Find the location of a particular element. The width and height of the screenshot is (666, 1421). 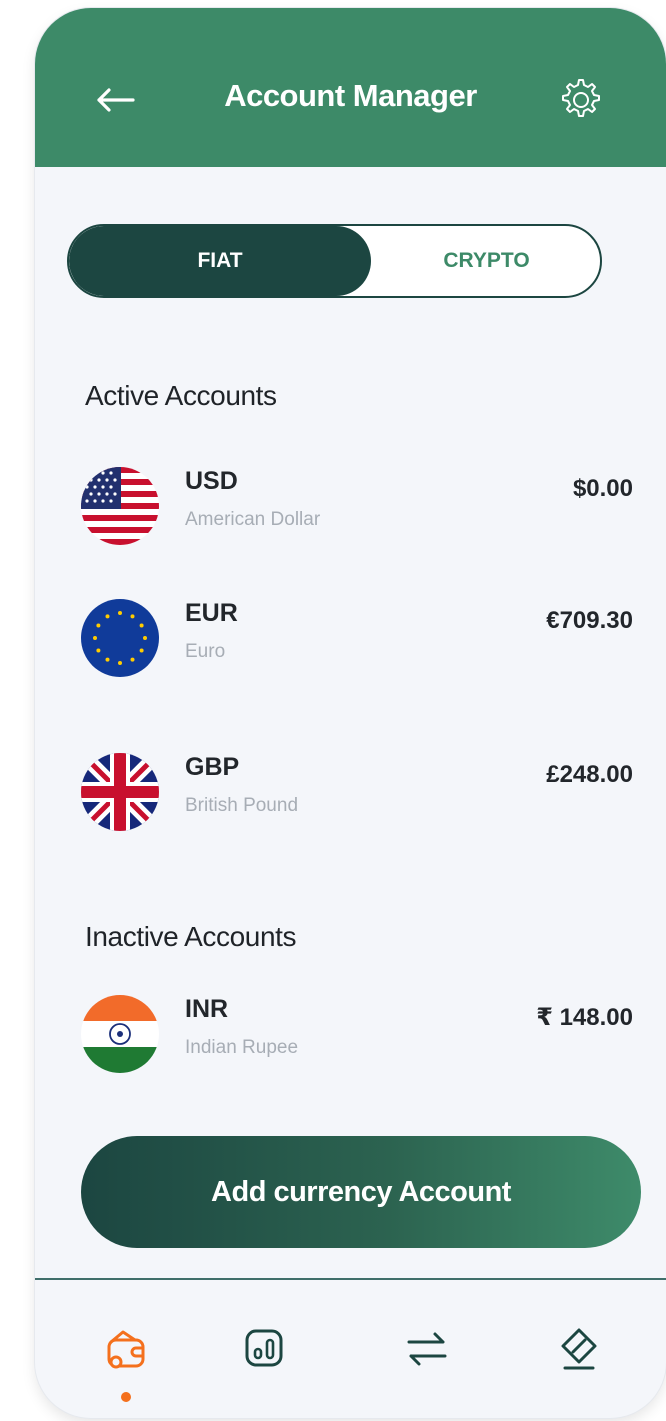

currency-code: INR is located at coordinates (207, 1009).